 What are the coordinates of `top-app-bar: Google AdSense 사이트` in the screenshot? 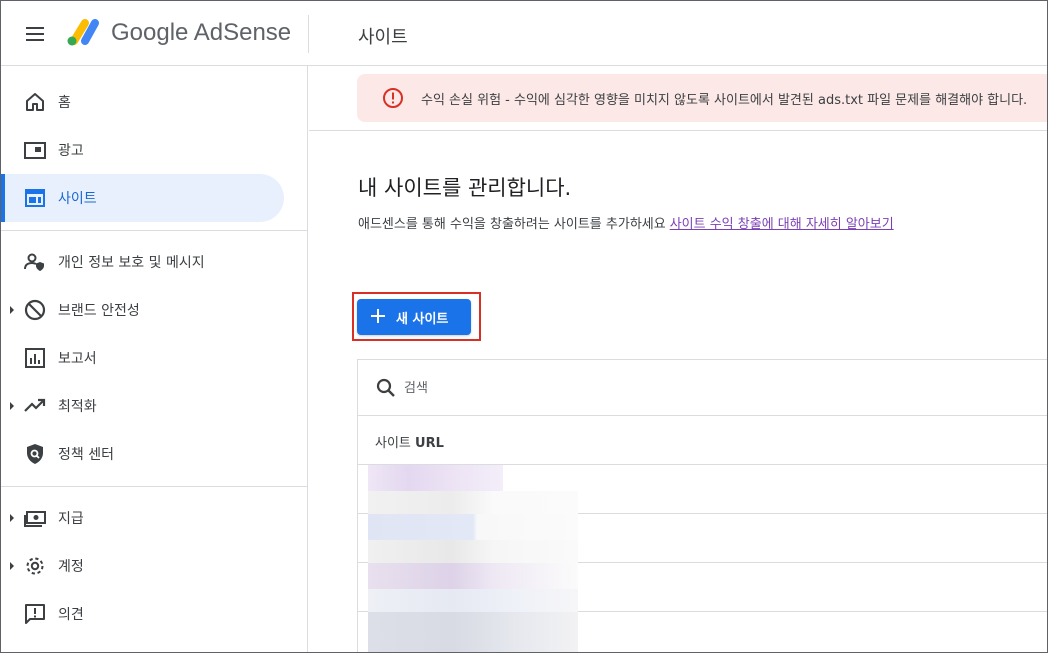 It's located at (524, 33).